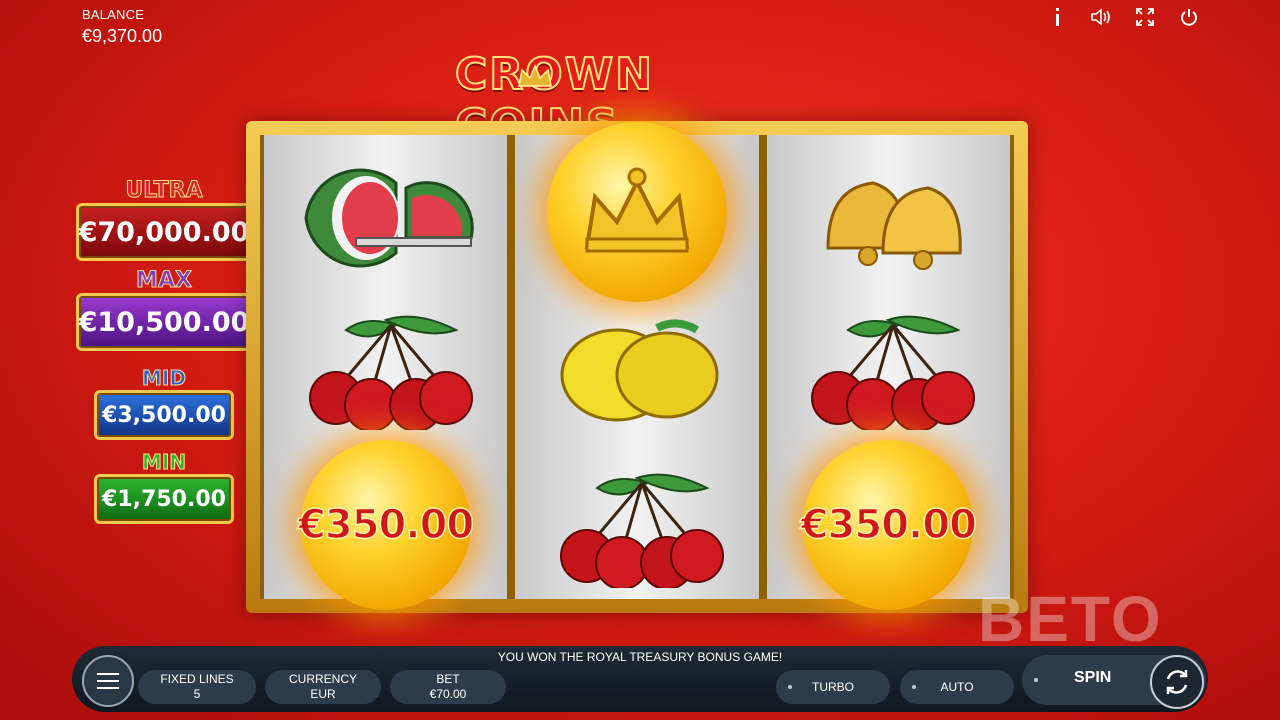 The width and height of the screenshot is (1280, 720). Describe the element at coordinates (197, 694) in the screenshot. I see `fixed-lines-value: 5` at that location.